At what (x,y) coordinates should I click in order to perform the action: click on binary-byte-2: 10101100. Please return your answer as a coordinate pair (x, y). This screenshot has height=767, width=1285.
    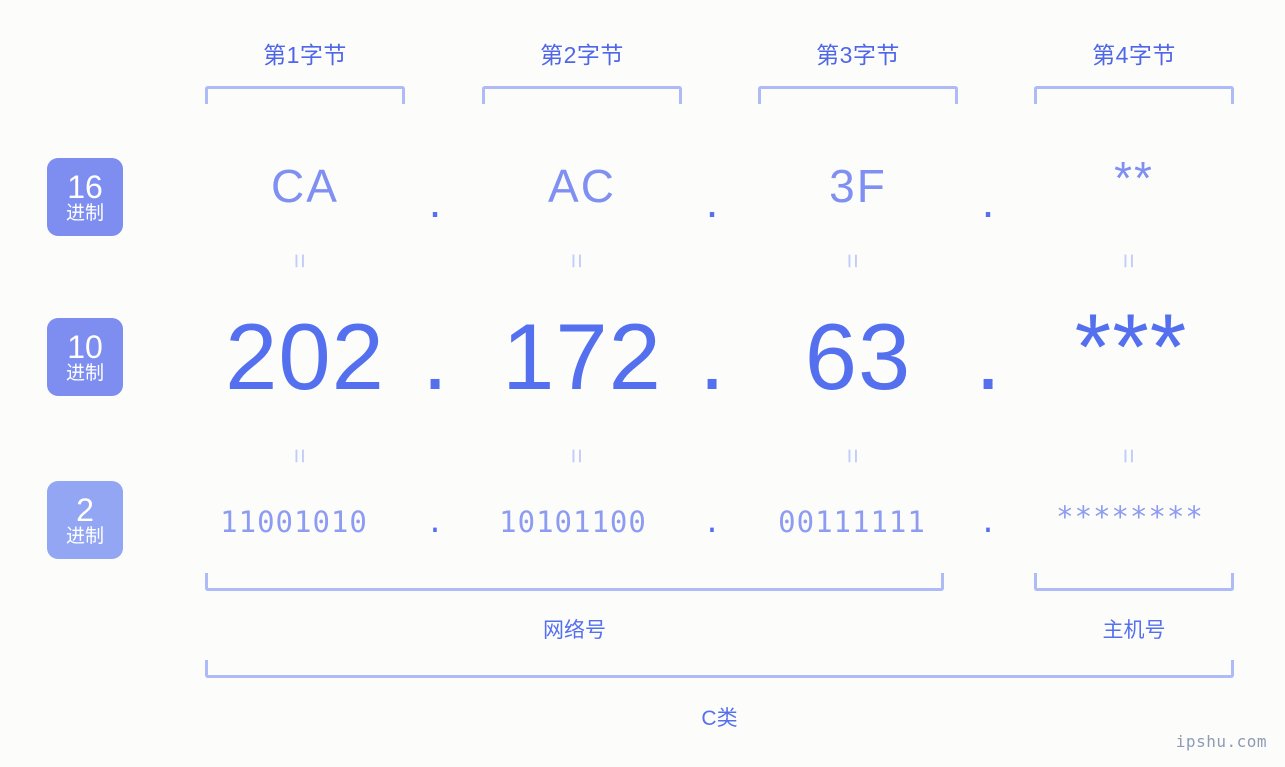
    Looking at the image, I should click on (573, 522).